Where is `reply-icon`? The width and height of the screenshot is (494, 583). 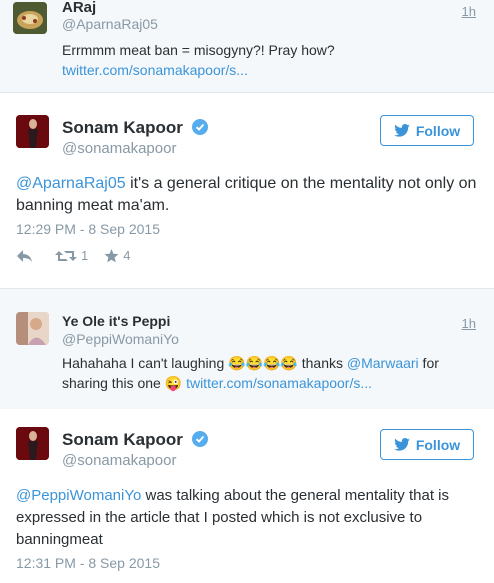 reply-icon is located at coordinates (24, 256).